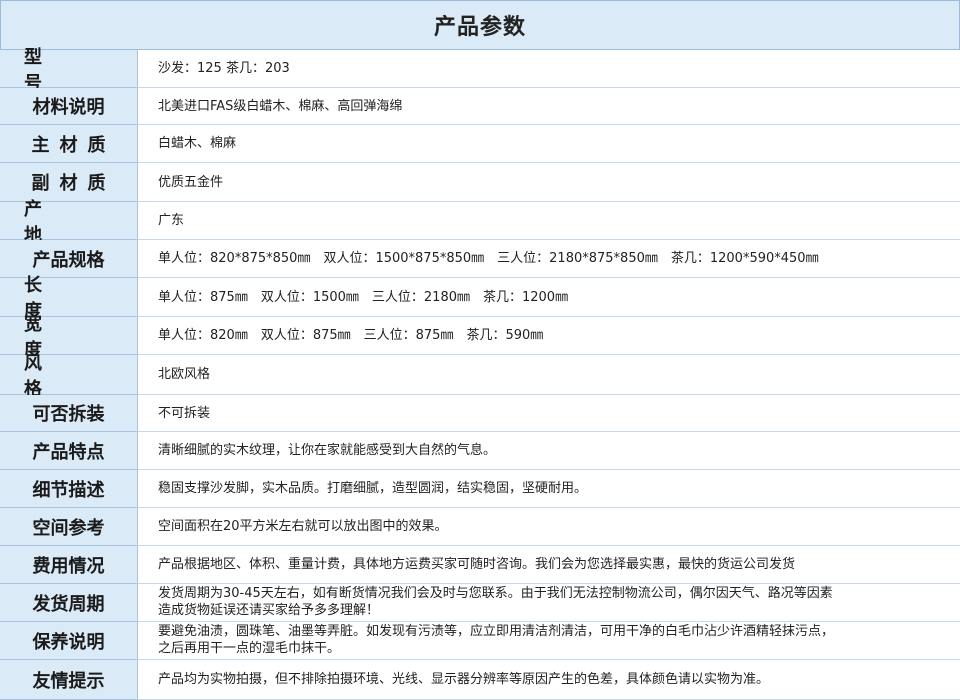  Describe the element at coordinates (548, 144) in the screenshot. I see `row-value: 白蜡木、棉麻` at that location.